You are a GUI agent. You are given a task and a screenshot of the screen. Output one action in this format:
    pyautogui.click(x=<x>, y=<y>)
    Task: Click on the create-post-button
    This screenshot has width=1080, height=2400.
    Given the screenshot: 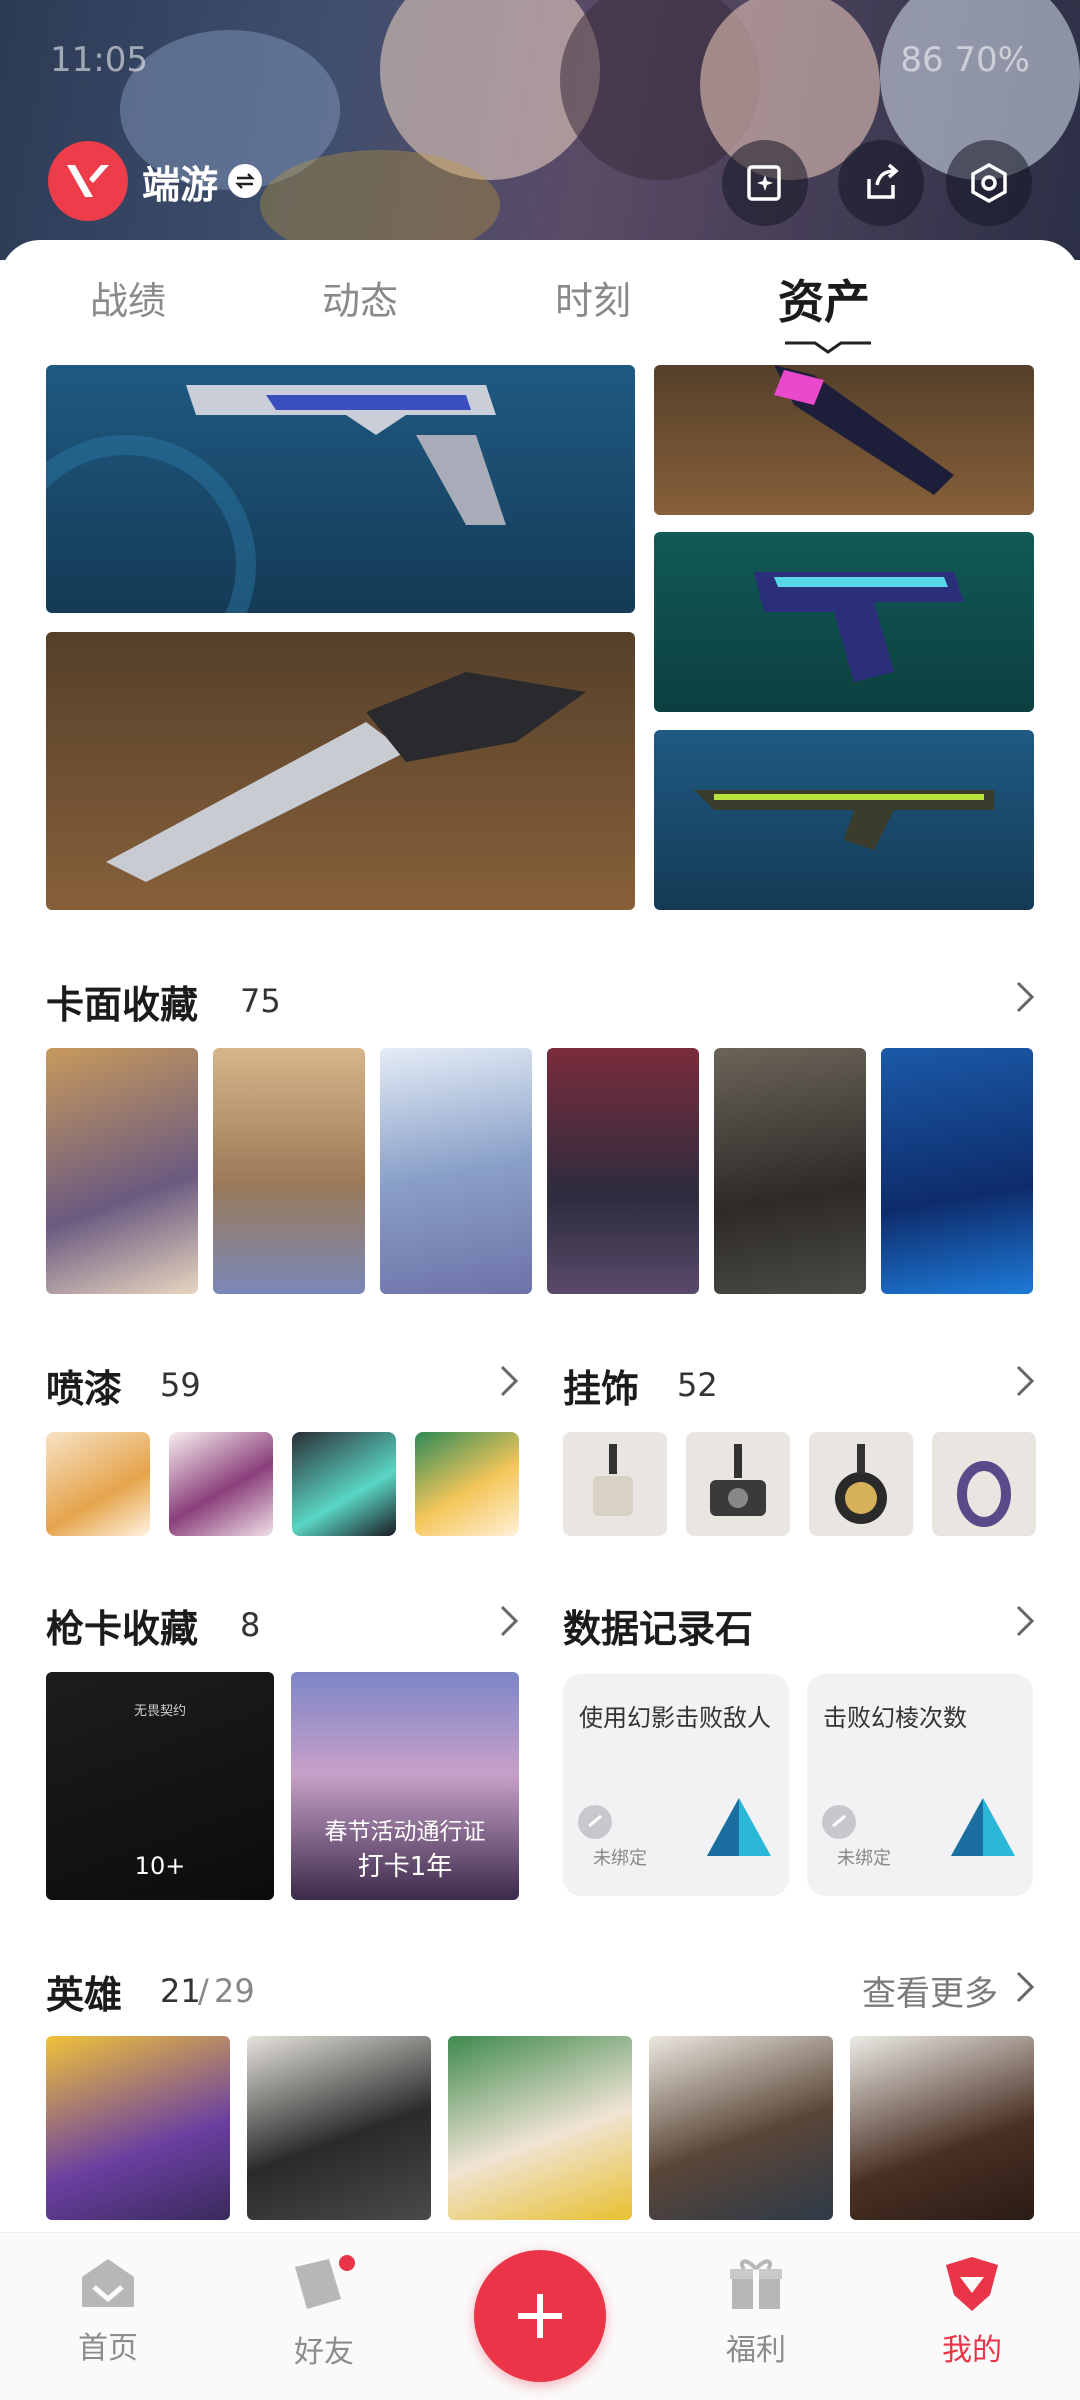 What is the action you would take?
    pyautogui.click(x=540, y=2316)
    